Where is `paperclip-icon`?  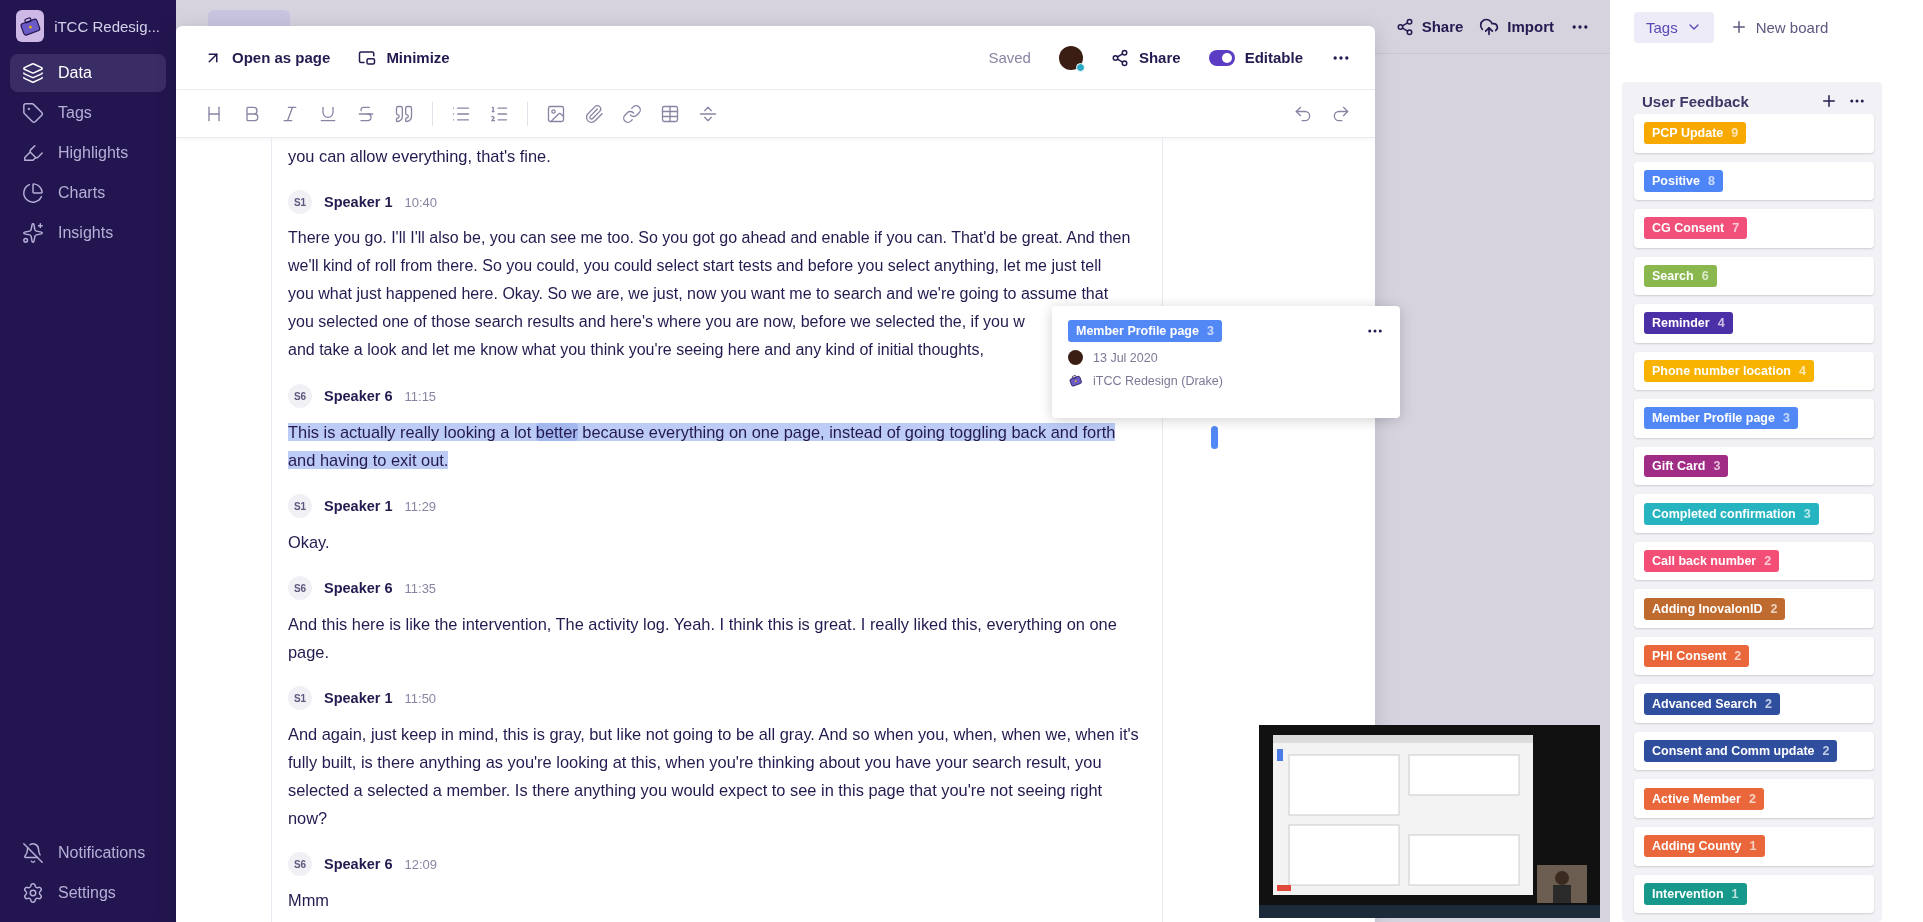
paperclip-icon is located at coordinates (594, 113).